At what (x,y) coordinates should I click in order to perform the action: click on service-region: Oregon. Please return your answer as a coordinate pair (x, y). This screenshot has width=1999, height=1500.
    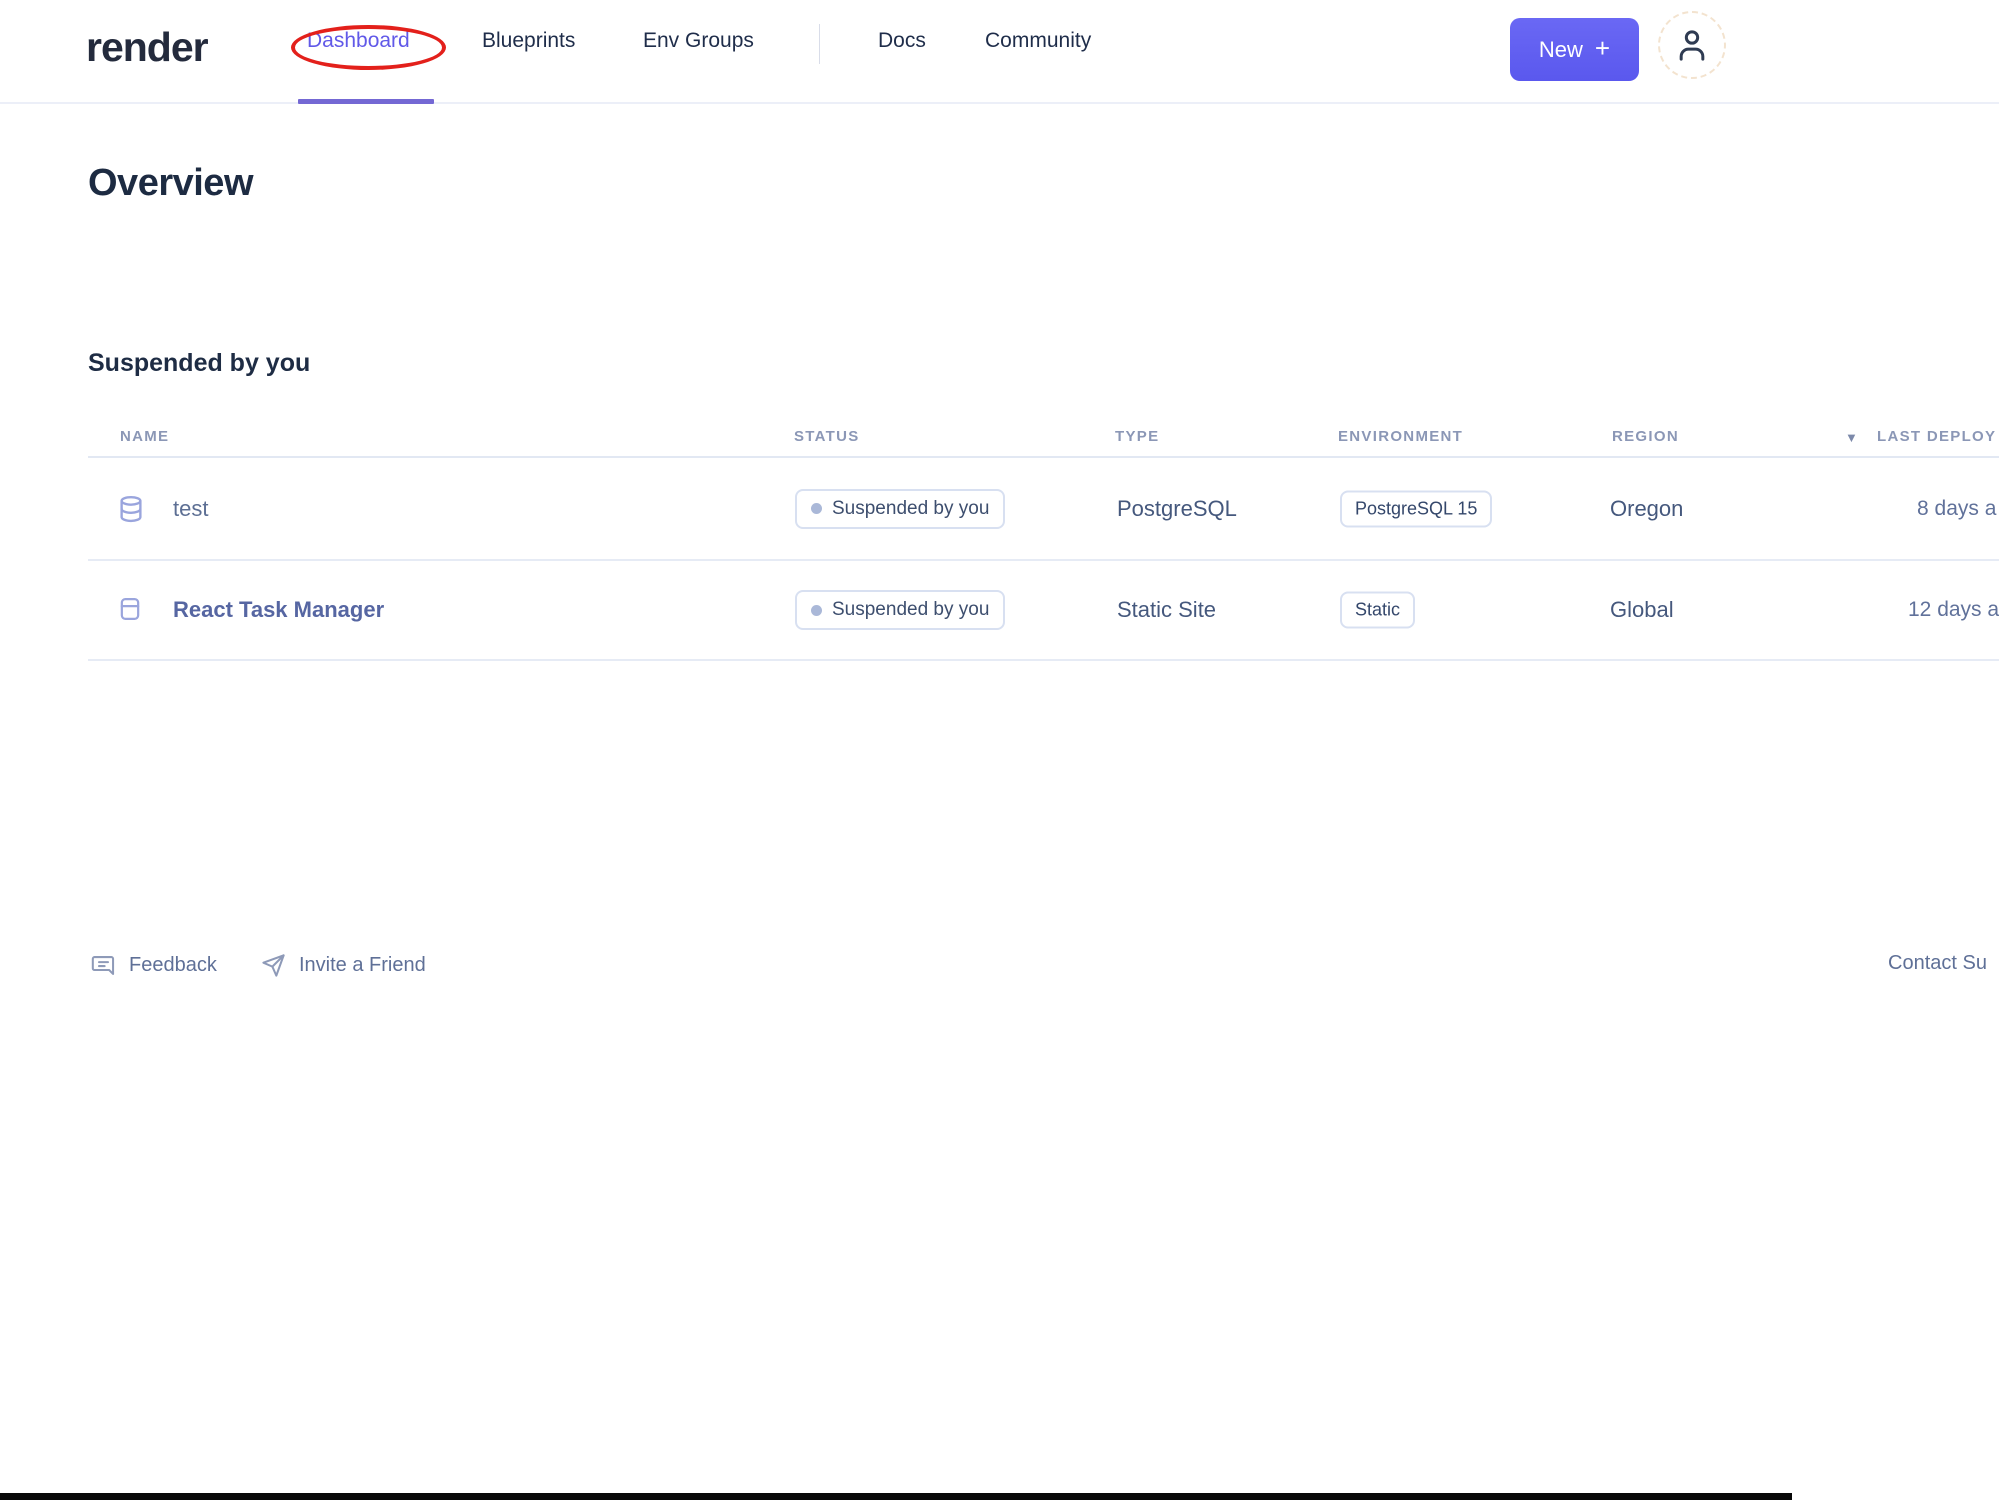
    Looking at the image, I should click on (1647, 508).